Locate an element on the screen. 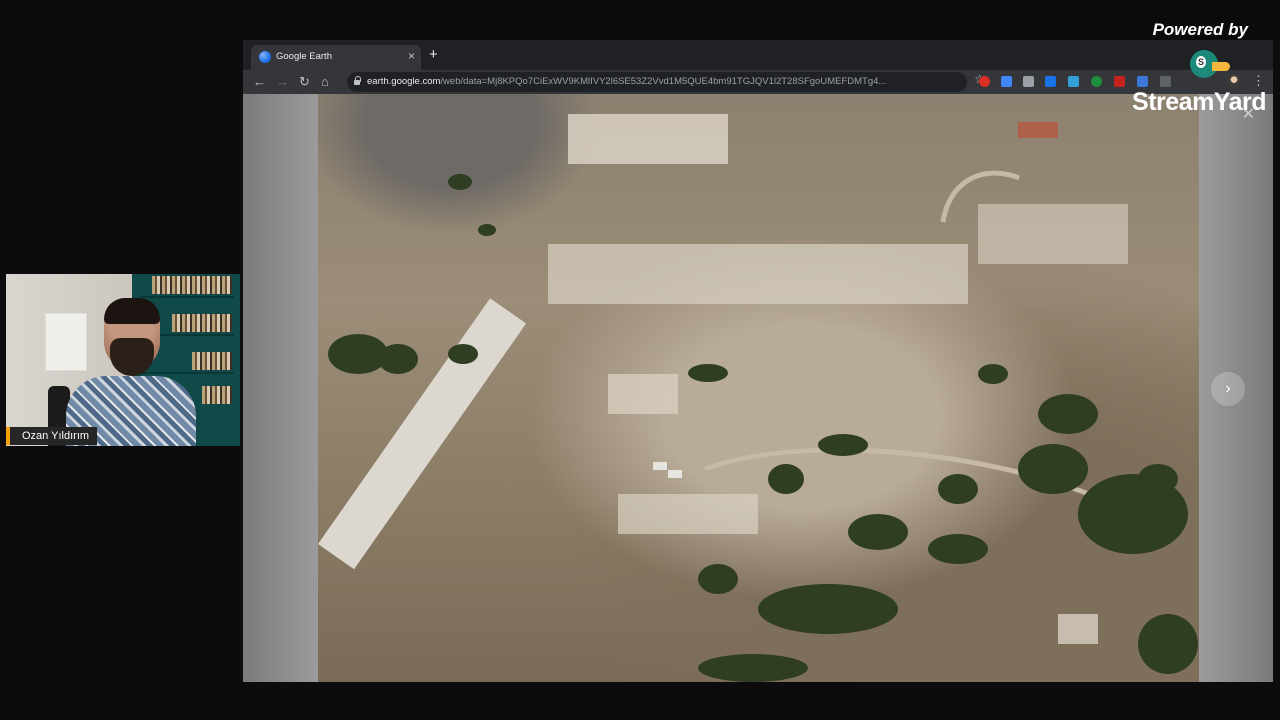 This screenshot has height=720, width=1280. google-earth-icon is located at coordinates (265, 57).